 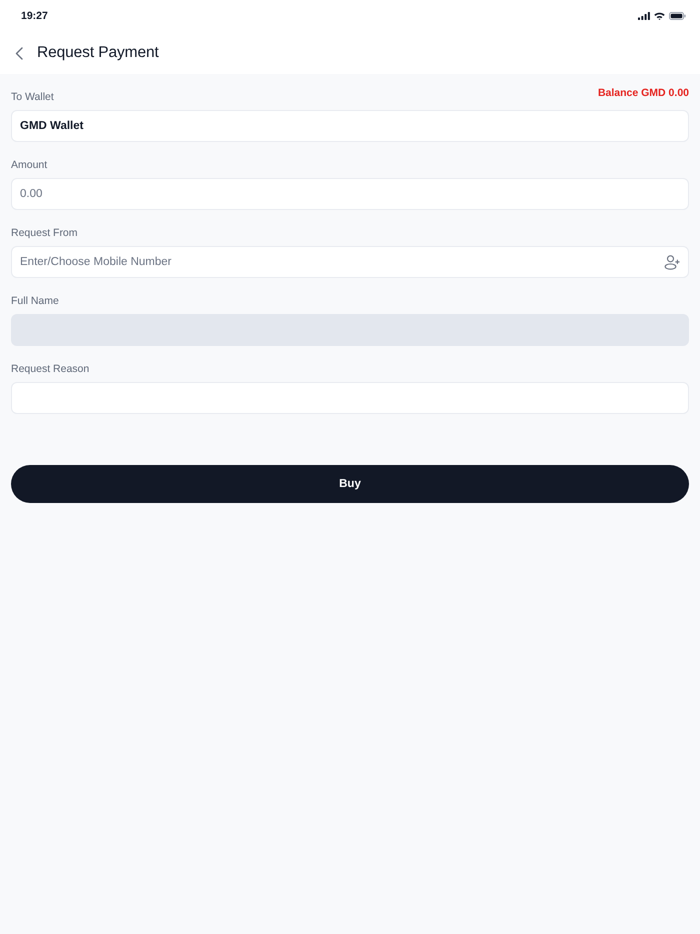 What do you see at coordinates (98, 53) in the screenshot?
I see `page-title: Request Payment` at bounding box center [98, 53].